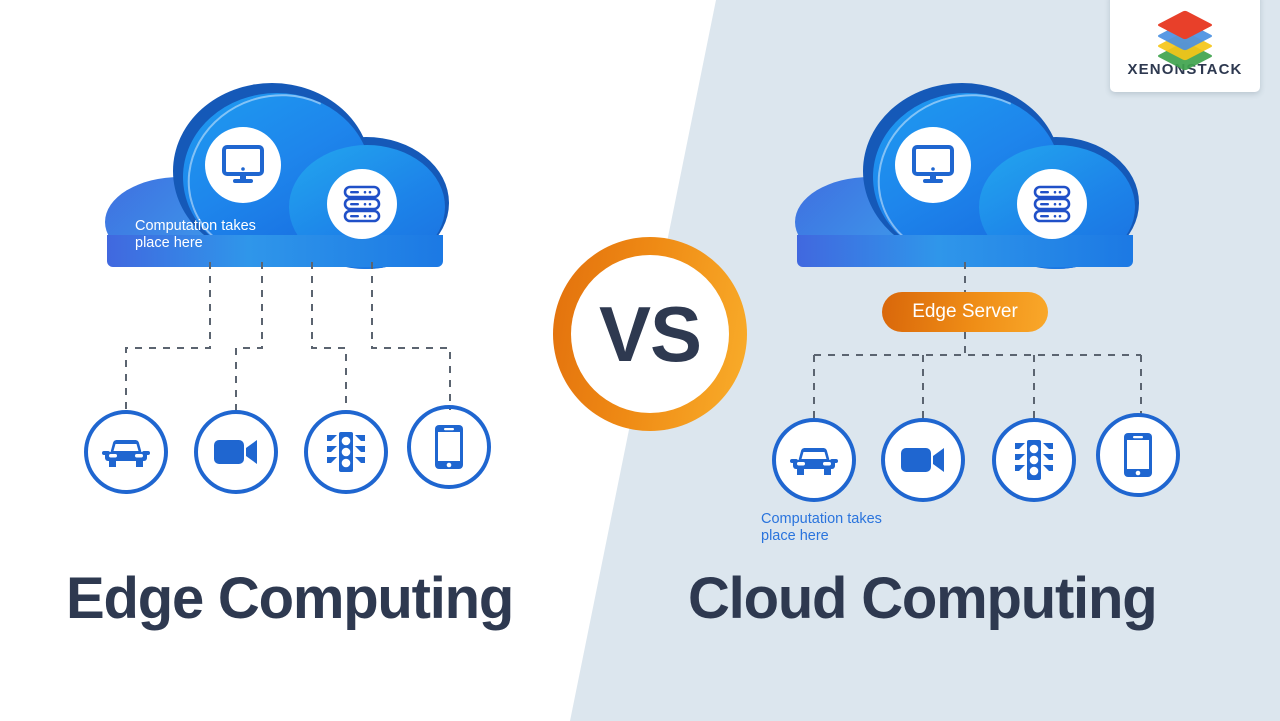 Image resolution: width=1280 pixels, height=721 pixels. I want to click on edge-cloud-label: Computation takes place here, so click(195, 235).